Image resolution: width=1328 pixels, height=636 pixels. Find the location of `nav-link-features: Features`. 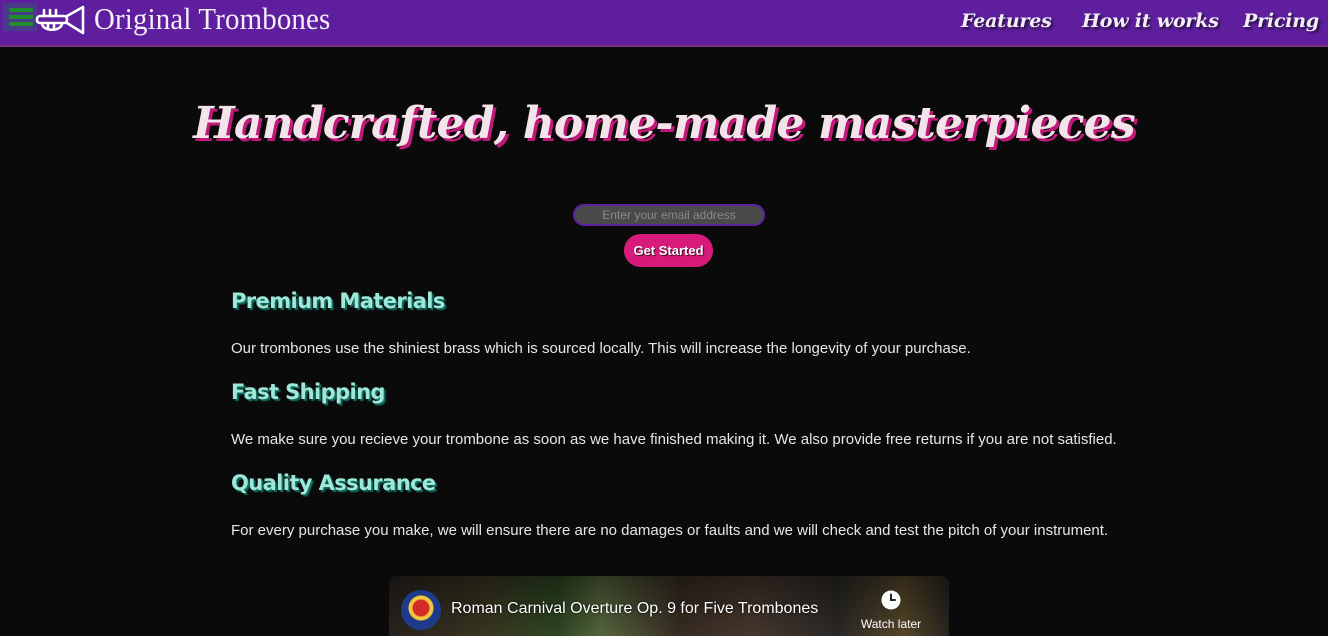

nav-link-features: Features is located at coordinates (1006, 21).